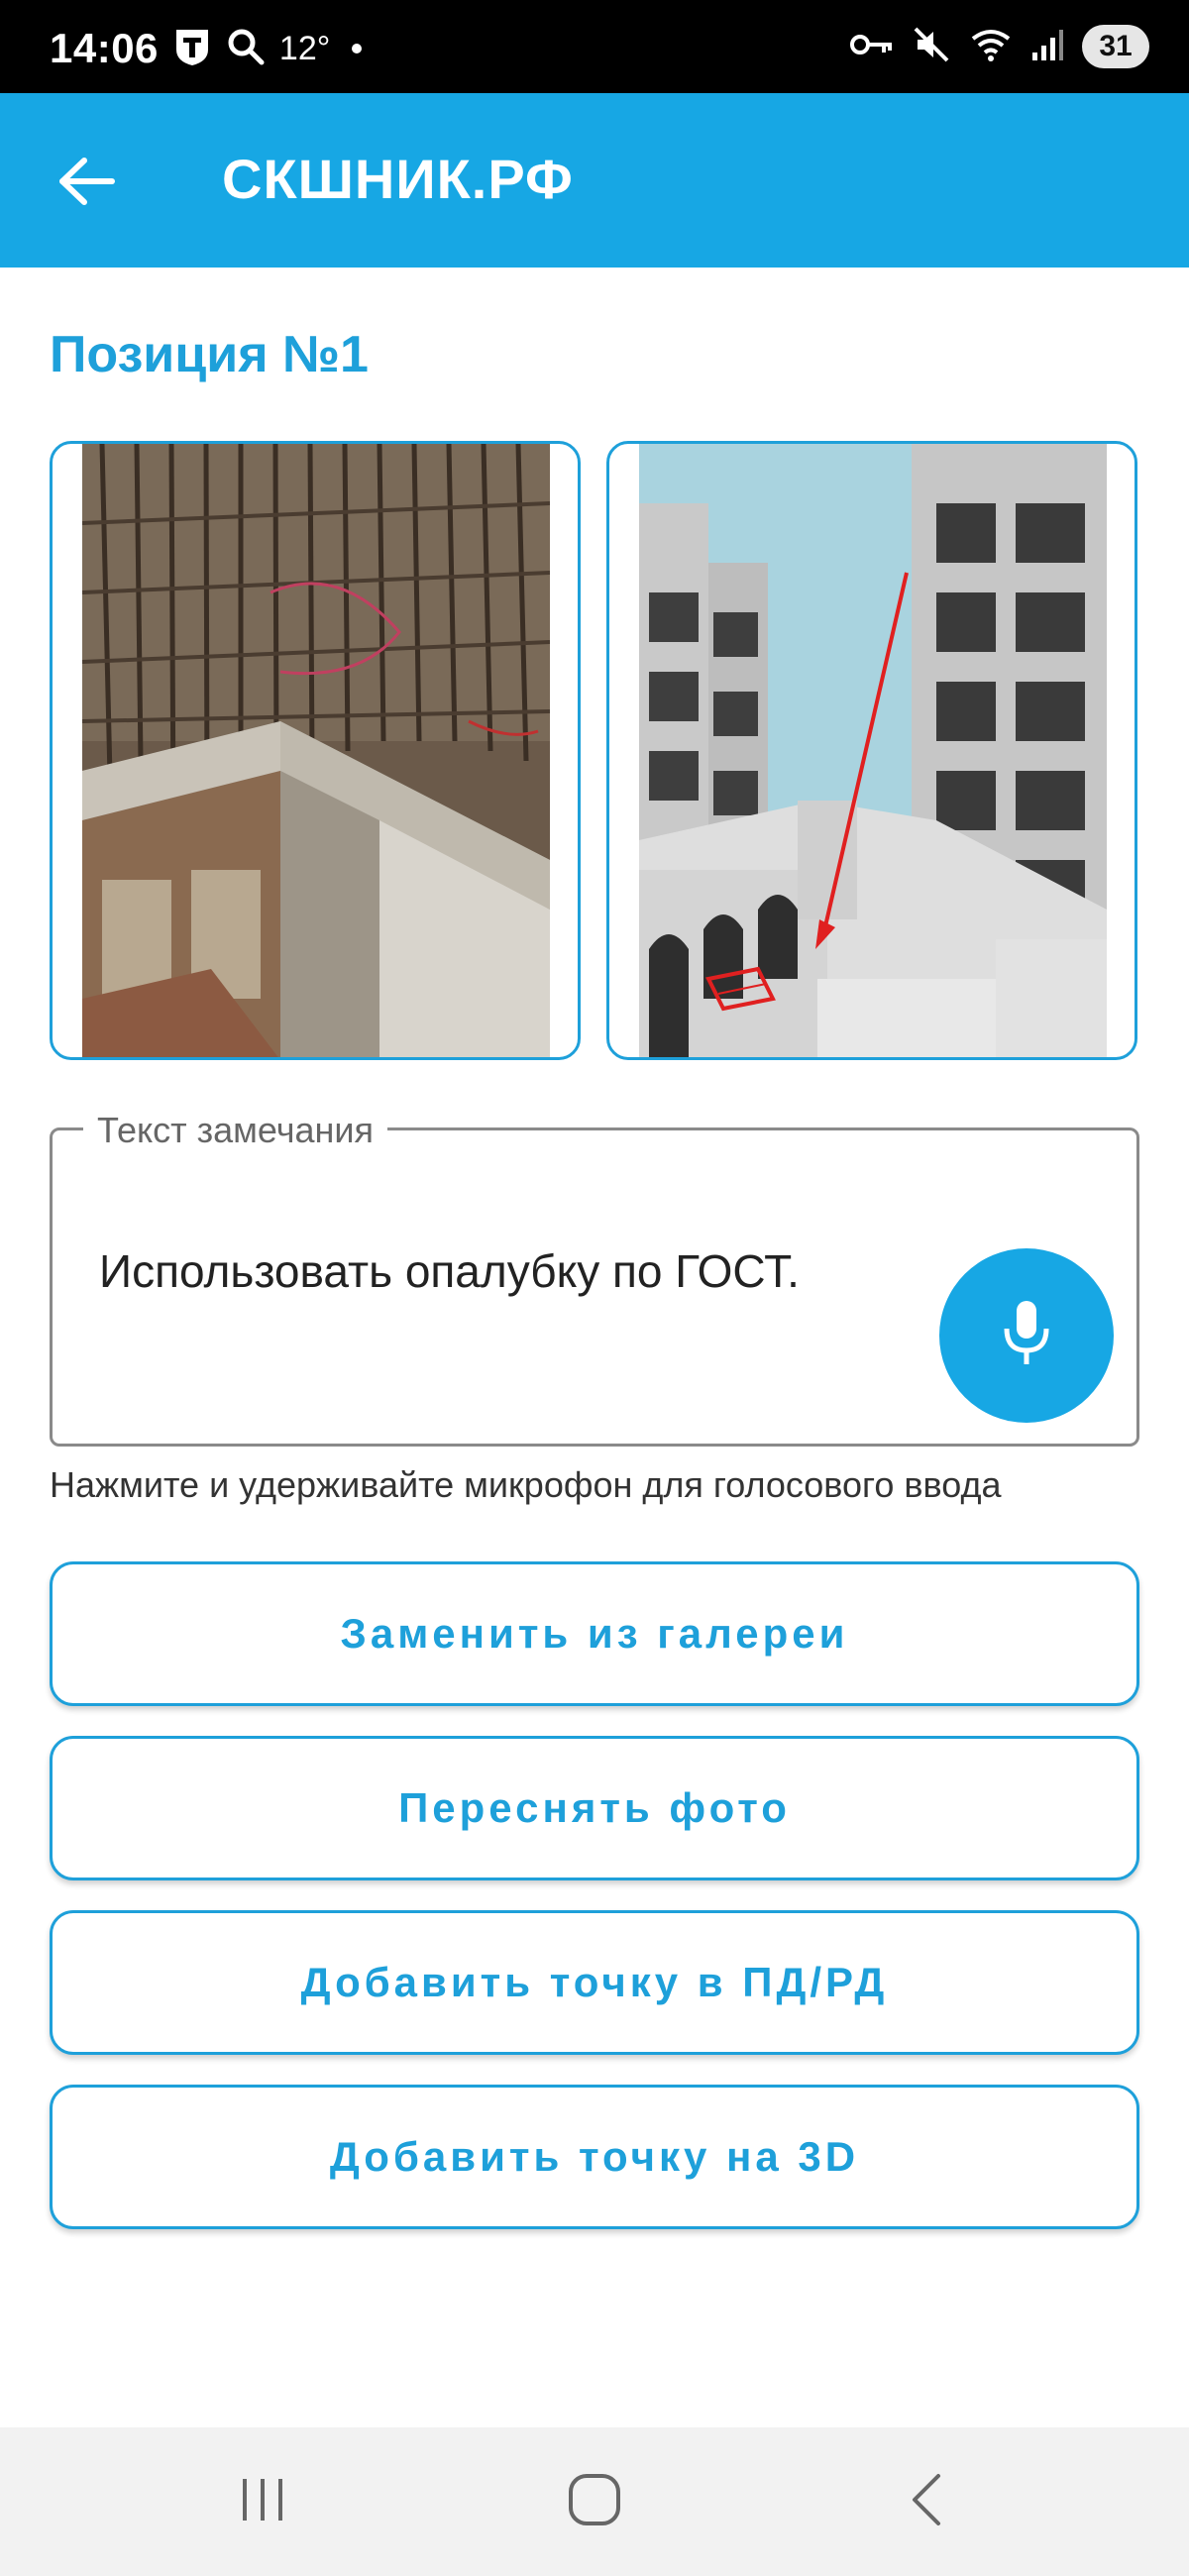  What do you see at coordinates (594, 1983) in the screenshot?
I see `add-point-pd-rd-button: Добавить точку в ПД/РД` at bounding box center [594, 1983].